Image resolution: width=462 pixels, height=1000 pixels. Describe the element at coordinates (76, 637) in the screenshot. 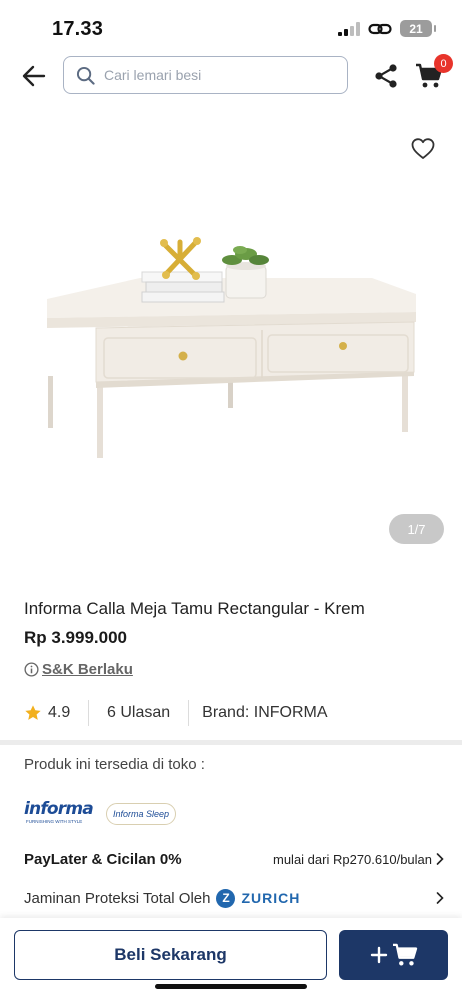

I see `product-price: Rp 3.999.000` at that location.